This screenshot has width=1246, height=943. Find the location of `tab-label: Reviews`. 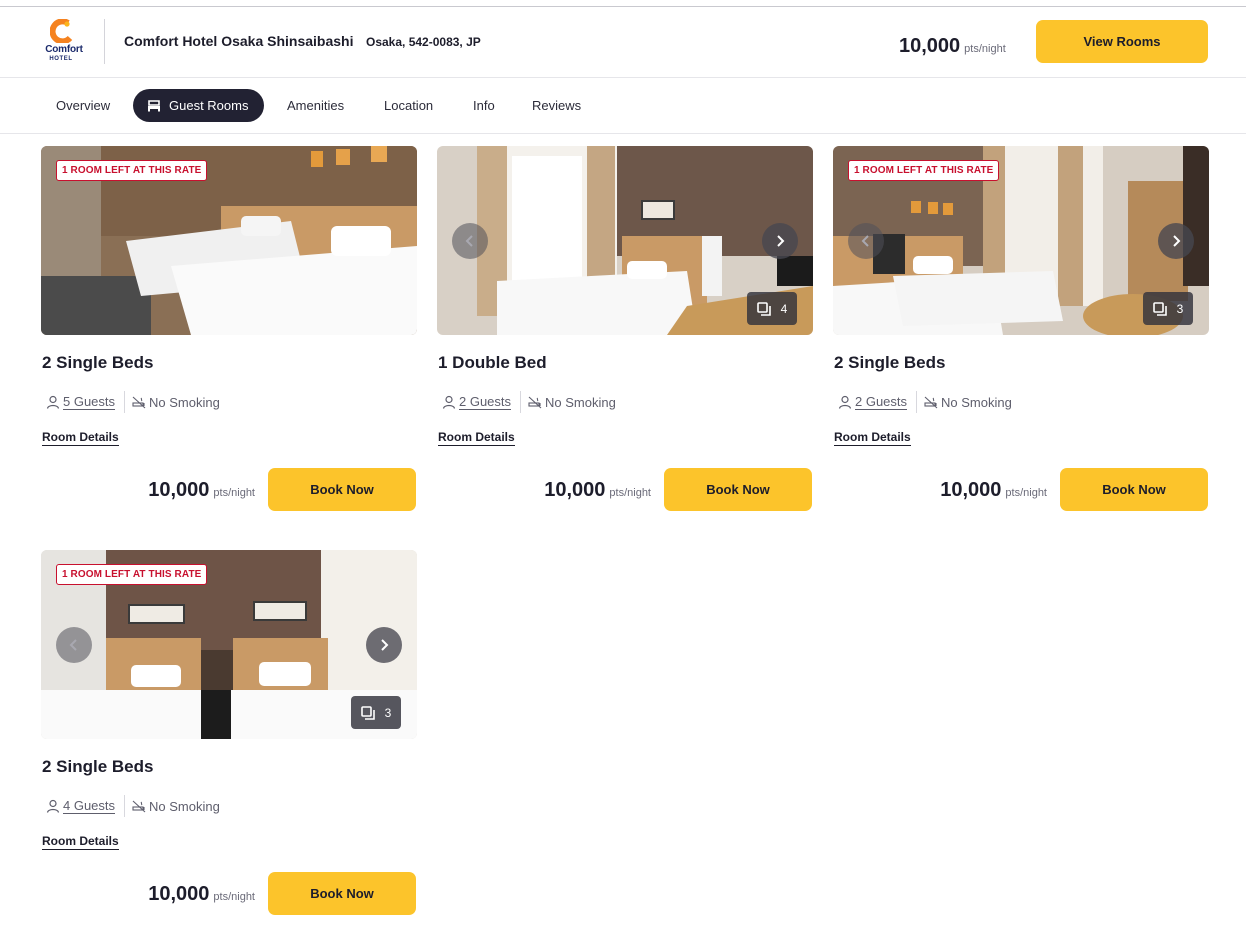

tab-label: Reviews is located at coordinates (557, 105).